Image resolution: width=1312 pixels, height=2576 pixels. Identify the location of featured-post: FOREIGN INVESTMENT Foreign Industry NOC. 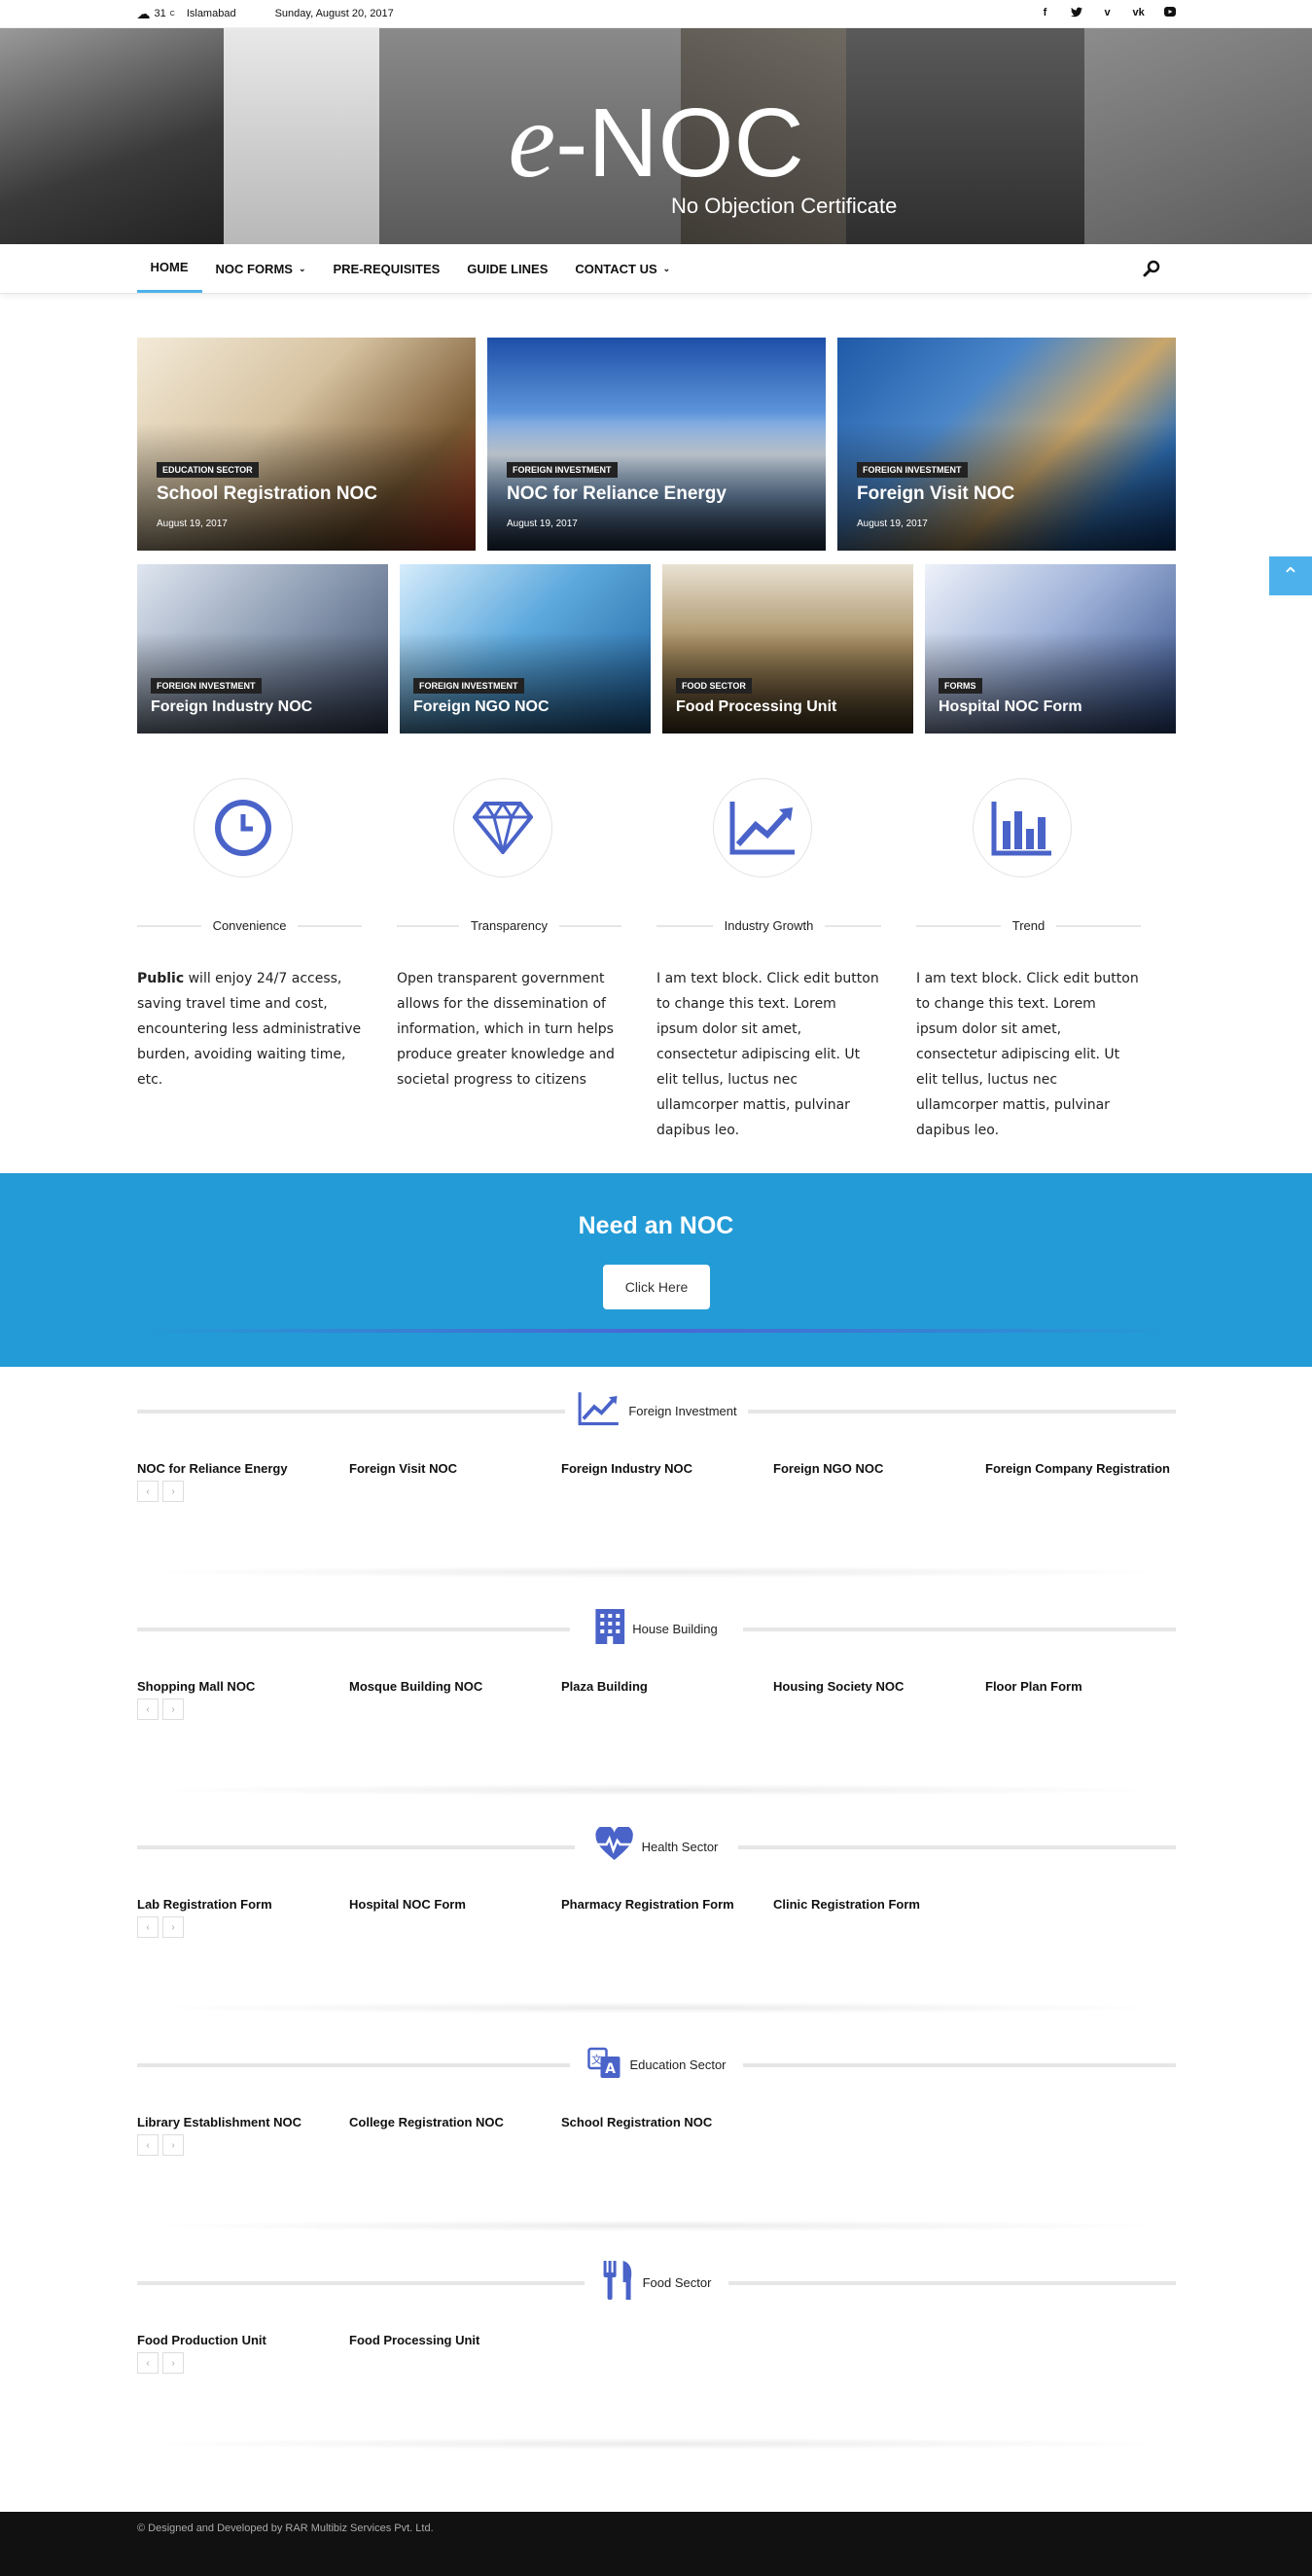
(263, 648).